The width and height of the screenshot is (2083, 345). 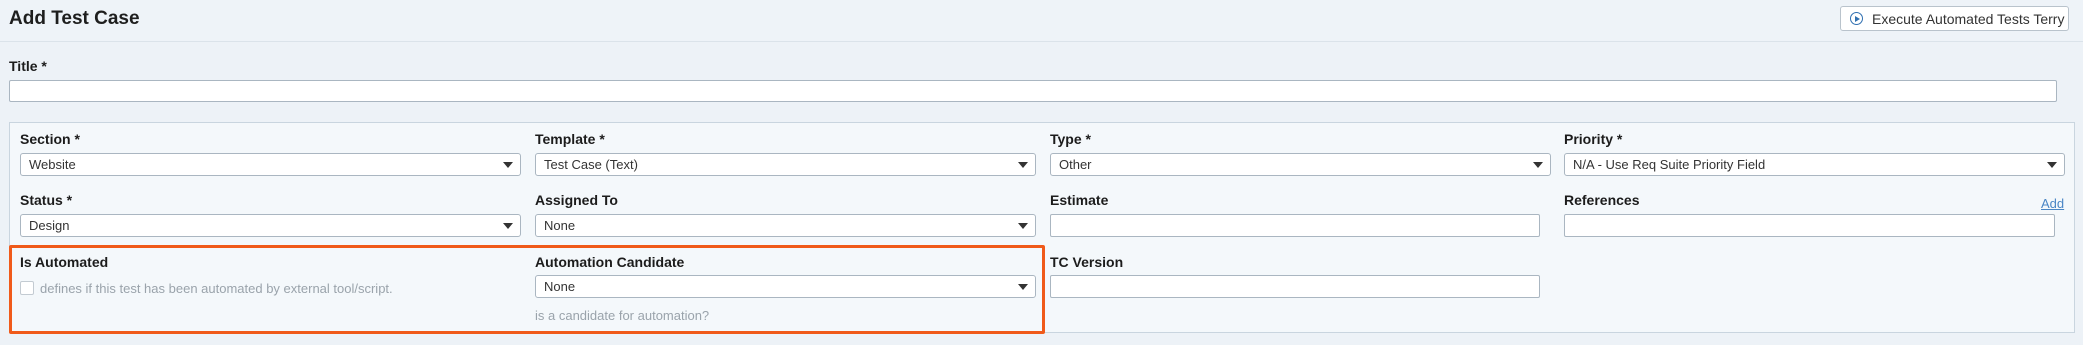 What do you see at coordinates (1814, 164) in the screenshot?
I see `priority-select: N/A - Use Req Suite Priority Field` at bounding box center [1814, 164].